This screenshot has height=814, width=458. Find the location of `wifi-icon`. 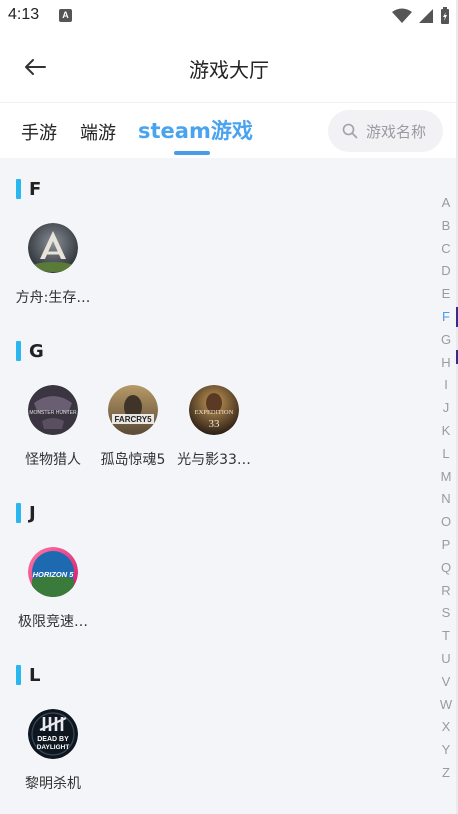

wifi-icon is located at coordinates (402, 15).